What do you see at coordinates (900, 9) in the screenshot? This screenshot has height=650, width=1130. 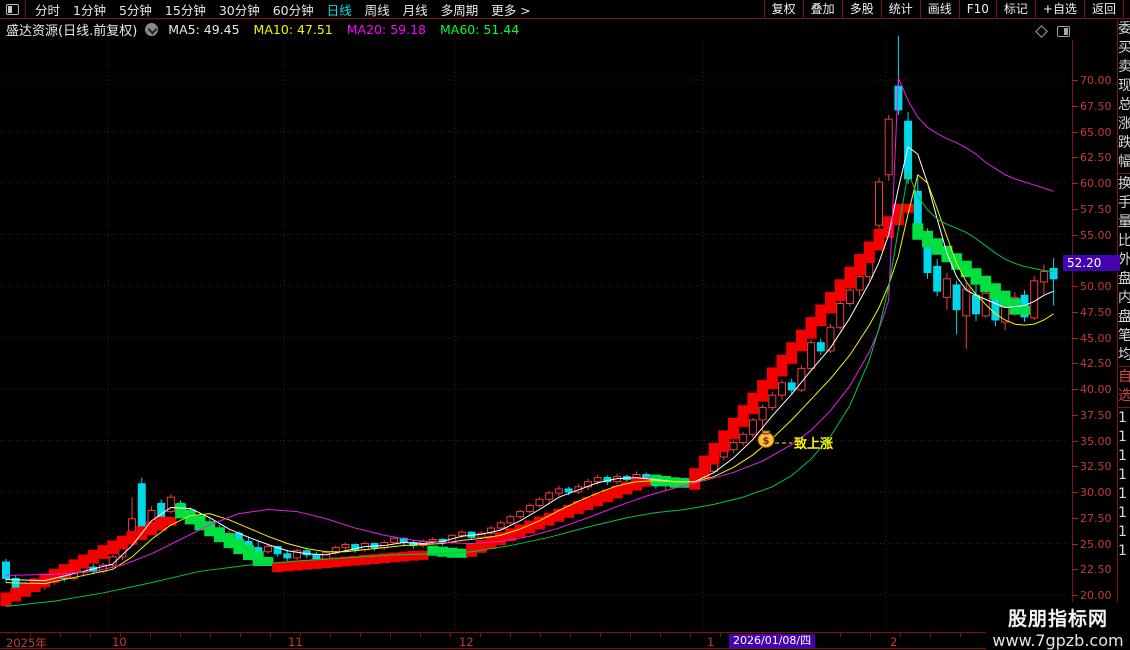 I see `toolbar-button-3: 统计` at bounding box center [900, 9].